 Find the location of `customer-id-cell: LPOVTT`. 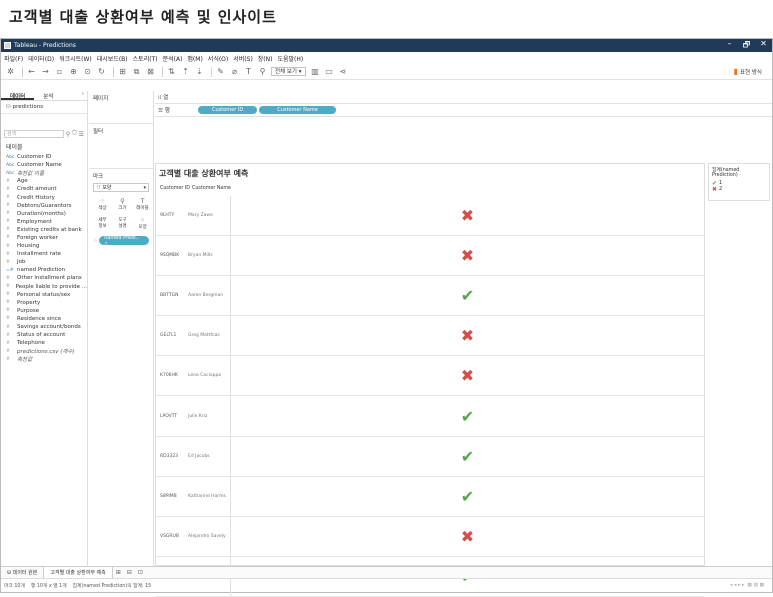

customer-id-cell: LPOVTT is located at coordinates (172, 416).